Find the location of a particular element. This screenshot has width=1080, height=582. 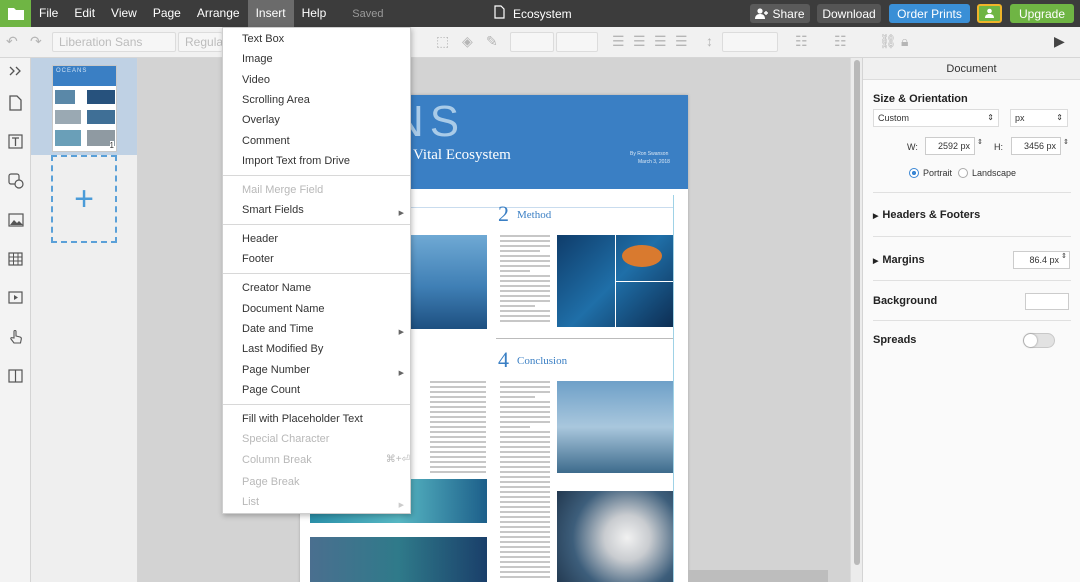

menu-item-text-box: Text Box is located at coordinates (263, 39).